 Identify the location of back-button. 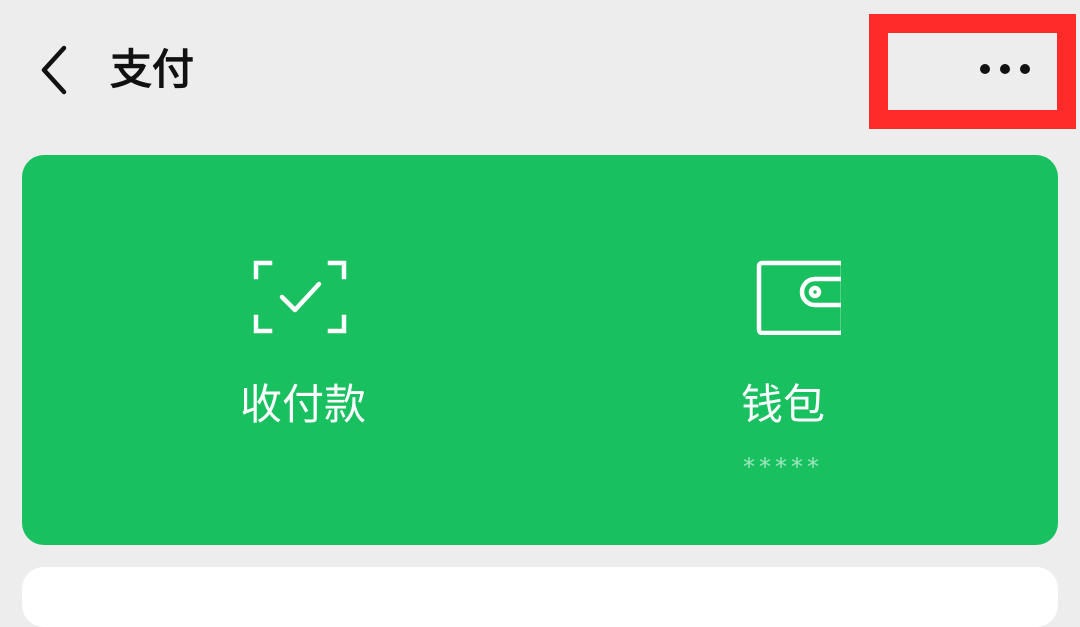
(55, 70).